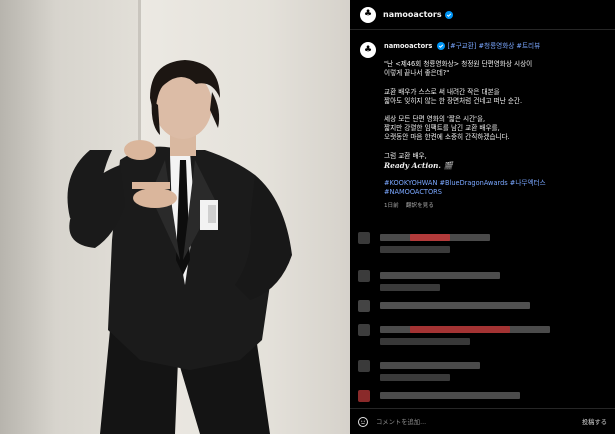  I want to click on emoji-icon, so click(363, 421).